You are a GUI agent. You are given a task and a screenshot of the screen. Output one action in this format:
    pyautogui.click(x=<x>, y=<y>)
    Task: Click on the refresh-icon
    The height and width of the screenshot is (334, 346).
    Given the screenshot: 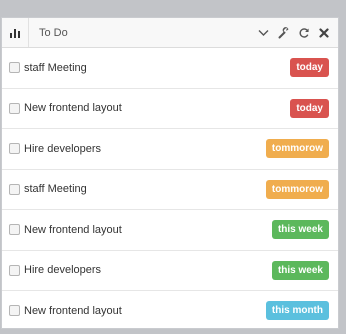 What is the action you would take?
    pyautogui.click(x=303, y=32)
    